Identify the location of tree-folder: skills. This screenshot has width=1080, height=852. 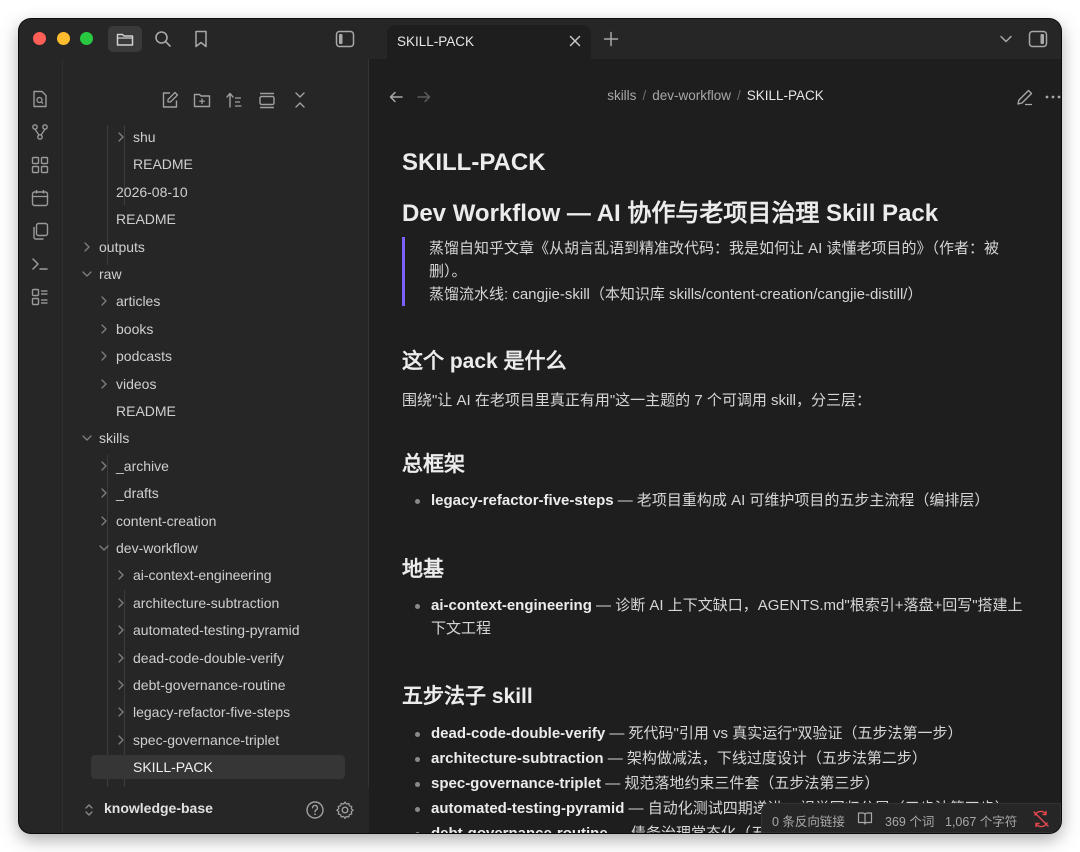
(105, 438).